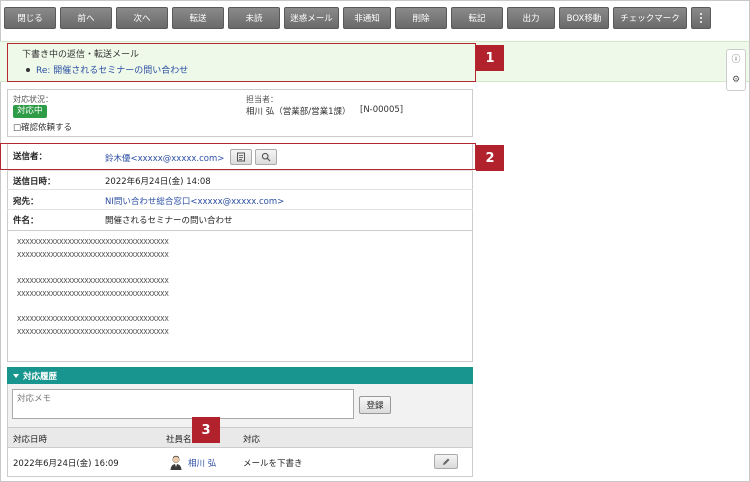 The width and height of the screenshot is (750, 482). Describe the element at coordinates (34, 182) in the screenshot. I see `sent-date-label: 送信日時：` at that location.